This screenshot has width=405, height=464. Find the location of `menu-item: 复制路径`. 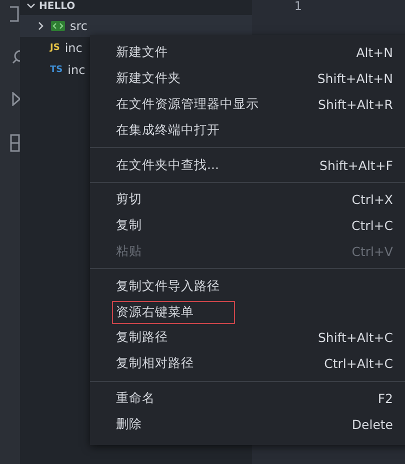

menu-item: 复制路径 is located at coordinates (142, 337).